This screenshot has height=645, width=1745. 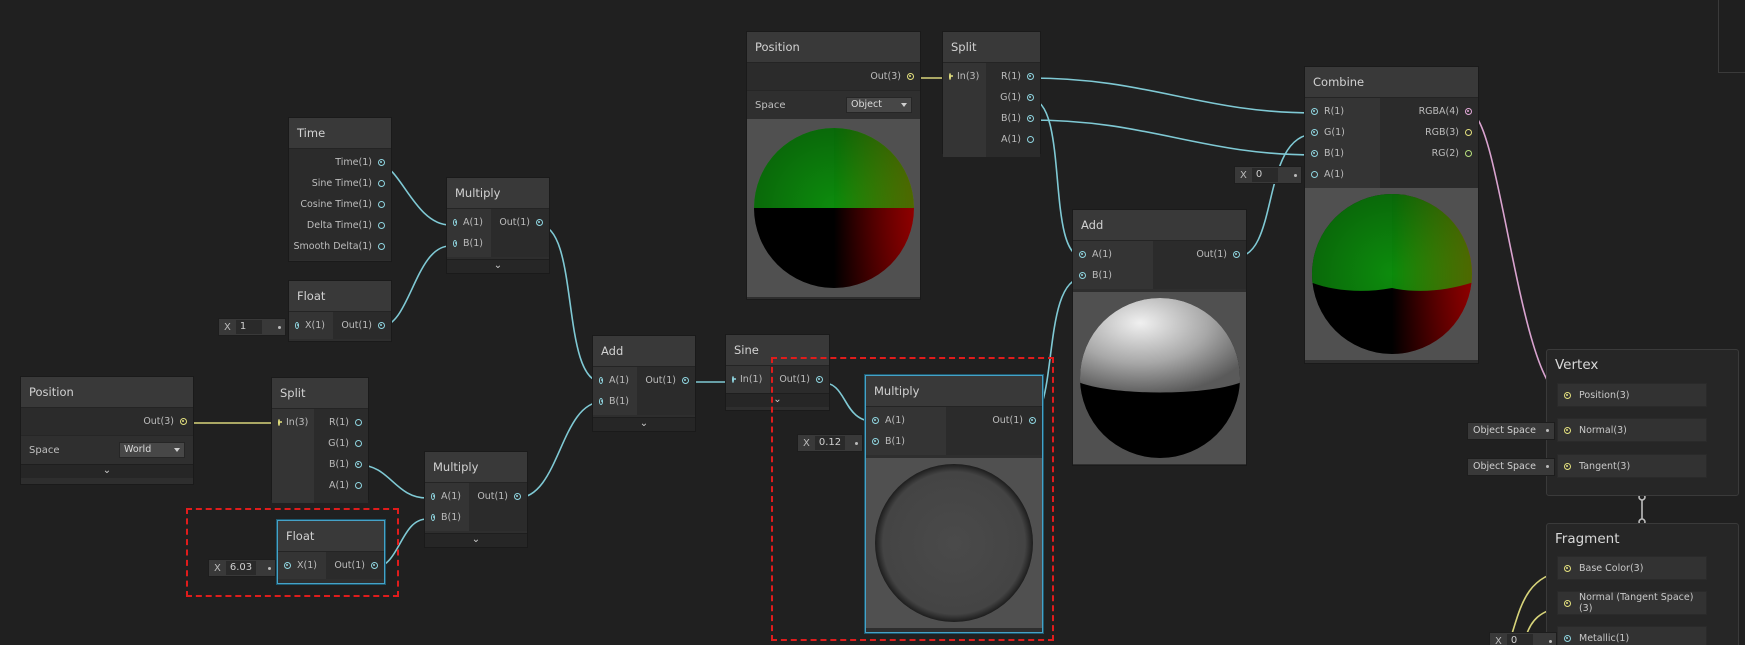 What do you see at coordinates (1444, 111) in the screenshot?
I see `port-rgba: RGBA(4)` at bounding box center [1444, 111].